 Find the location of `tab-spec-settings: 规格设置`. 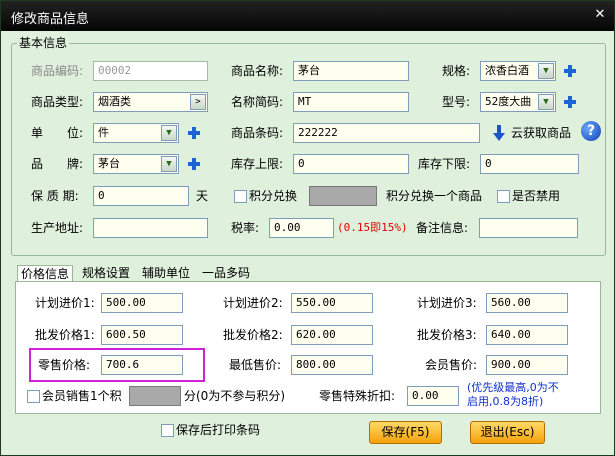

tab-spec-settings: 规格设置 is located at coordinates (106, 273).